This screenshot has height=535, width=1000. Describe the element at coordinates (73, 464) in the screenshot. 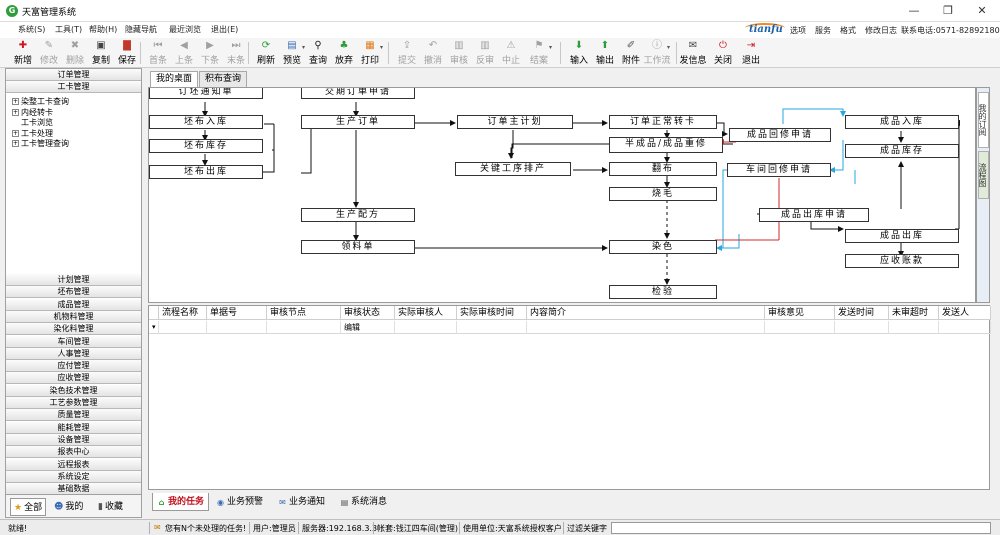

I see `nav-module-item: 远程报表` at that location.